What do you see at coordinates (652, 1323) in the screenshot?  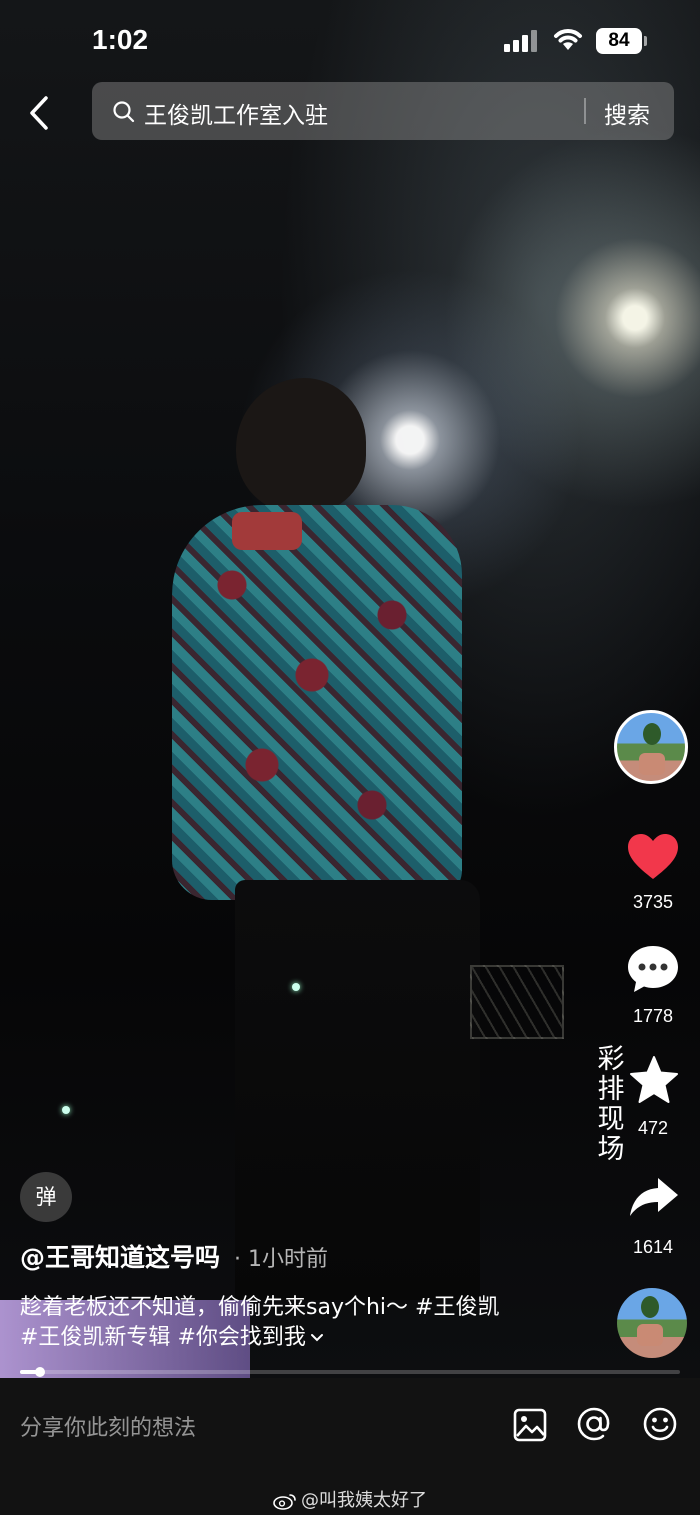 I see `music-disc` at bounding box center [652, 1323].